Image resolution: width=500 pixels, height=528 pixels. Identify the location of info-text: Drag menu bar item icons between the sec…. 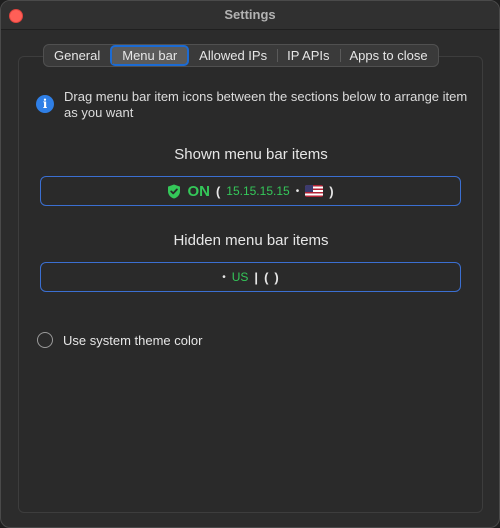
(266, 104).